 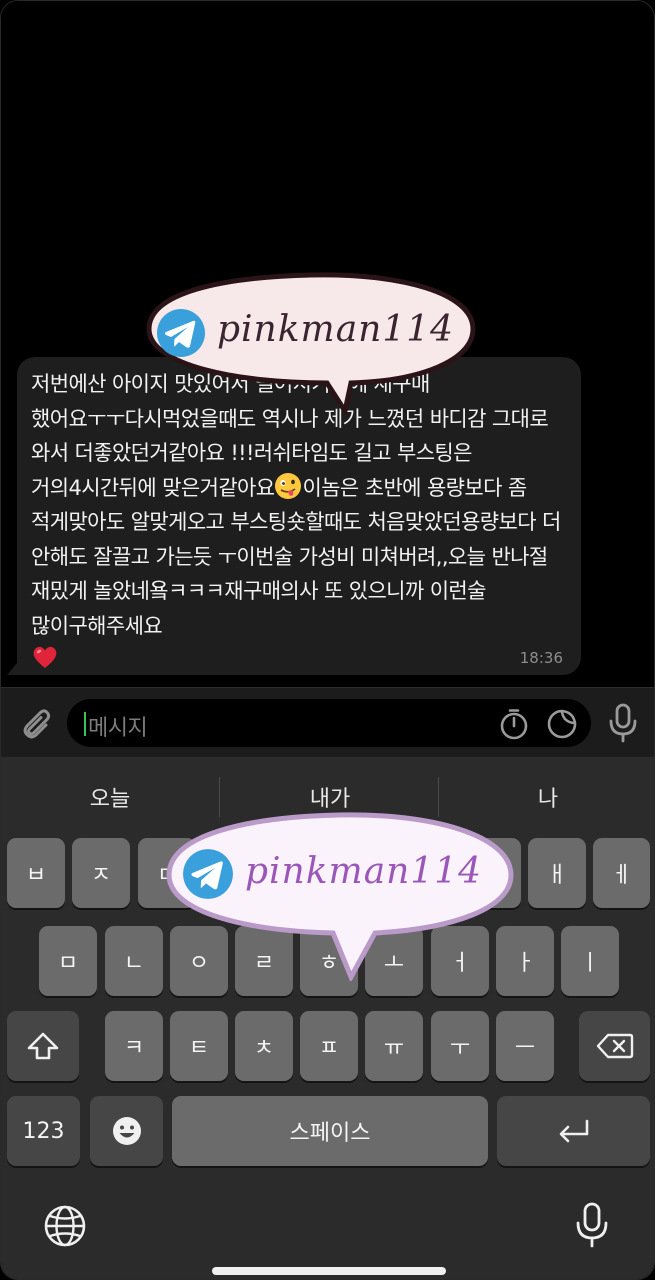 I want to click on backspace-icon, so click(x=614, y=1046).